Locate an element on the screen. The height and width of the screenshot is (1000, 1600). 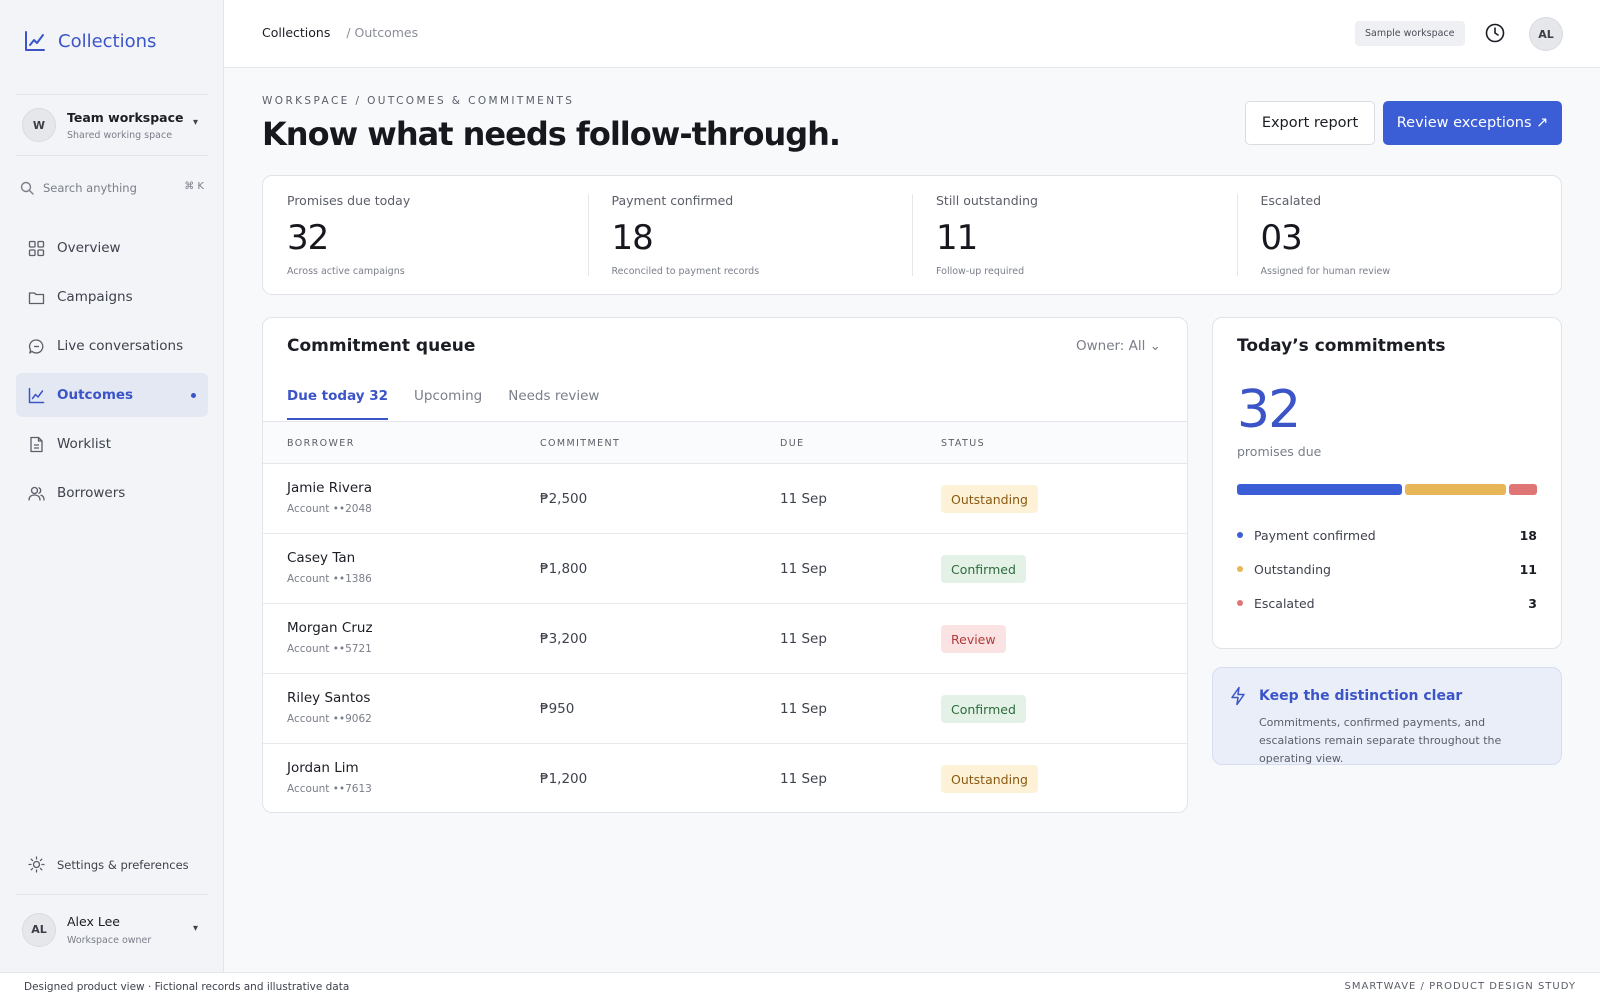
workspace-subtitle: Shared working space is located at coordinates (120, 135).